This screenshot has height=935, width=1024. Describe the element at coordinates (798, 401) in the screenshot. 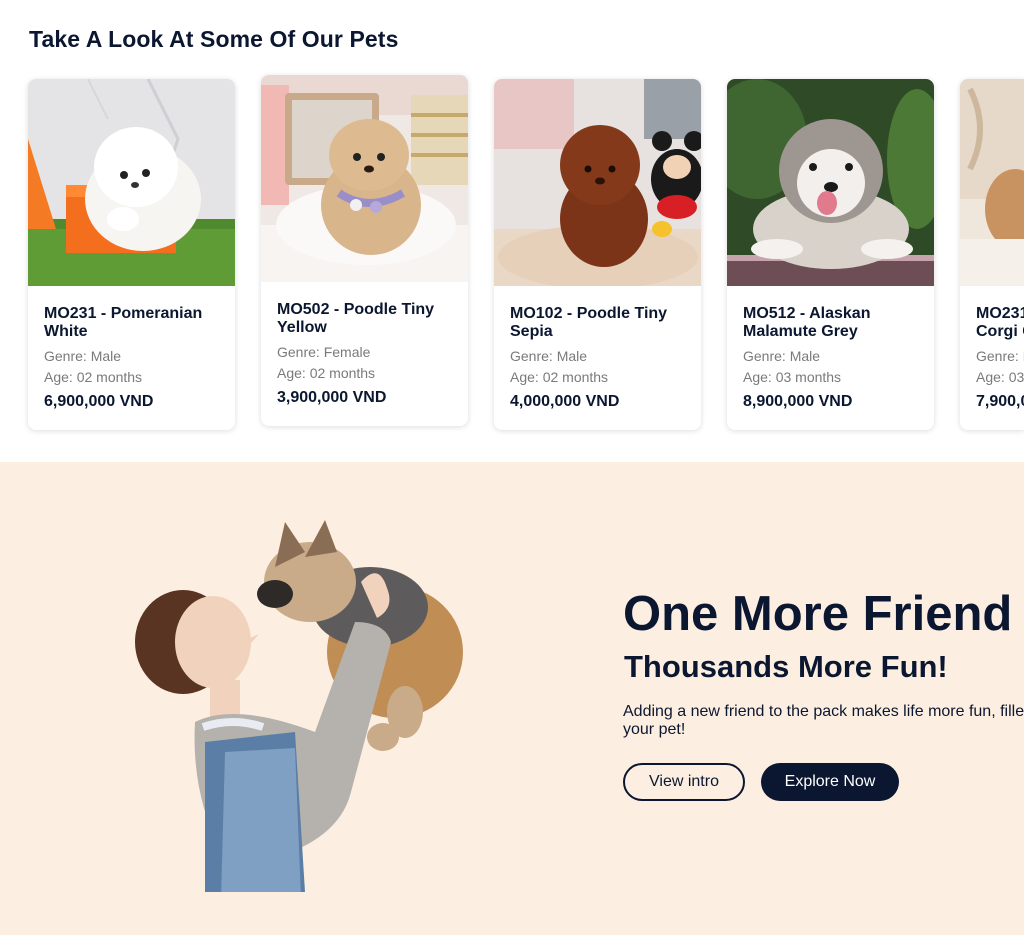

I see `pet-price: 8,900,000 VND` at that location.